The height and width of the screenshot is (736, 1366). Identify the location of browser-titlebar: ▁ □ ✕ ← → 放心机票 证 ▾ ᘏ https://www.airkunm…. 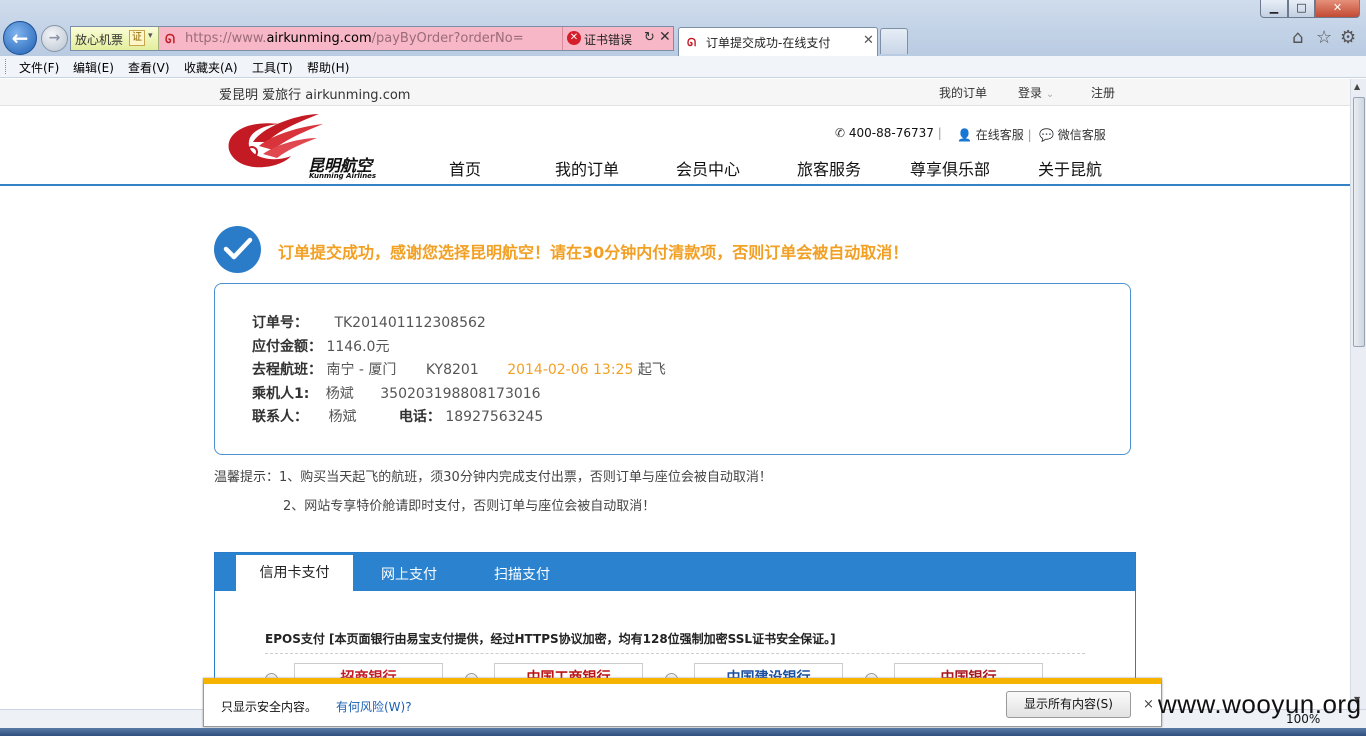
(683, 28).